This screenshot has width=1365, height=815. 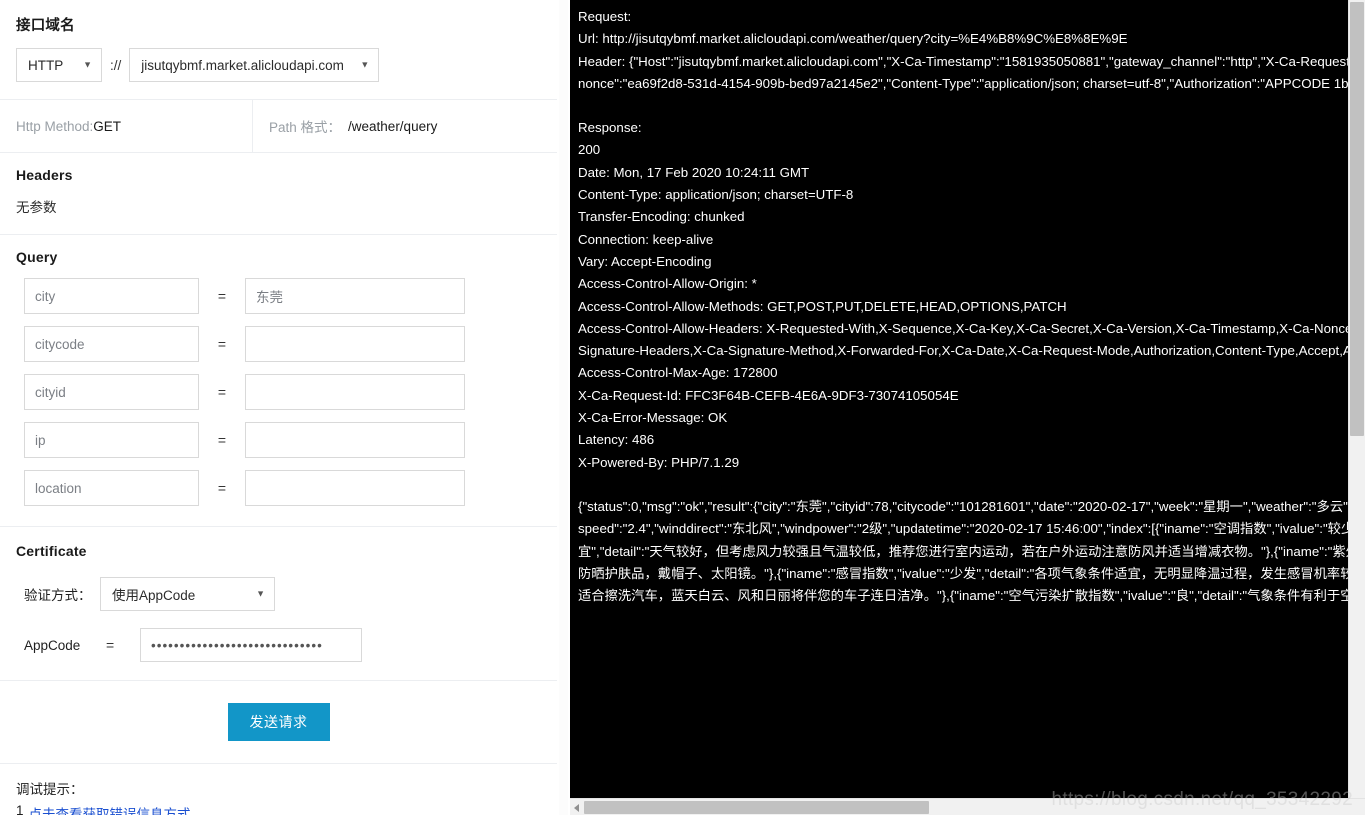 I want to click on console-vertical-scrollbar, so click(x=1356, y=407).